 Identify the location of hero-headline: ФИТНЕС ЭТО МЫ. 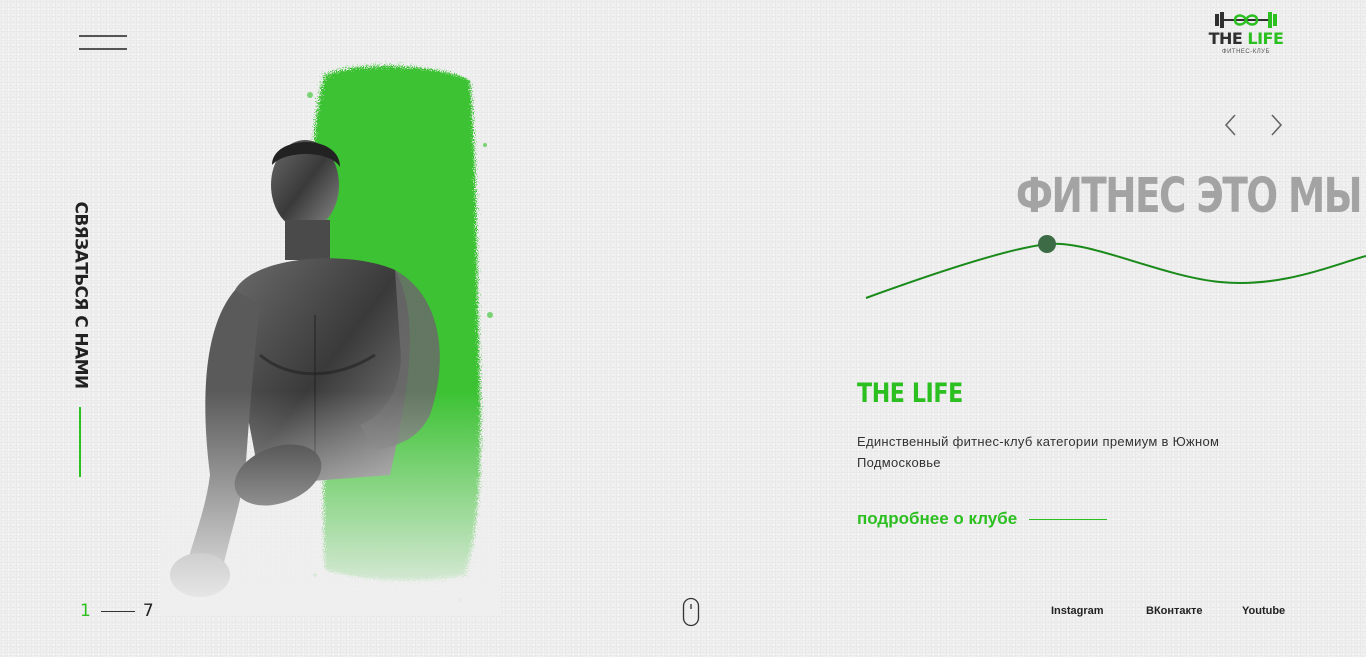
(1189, 196).